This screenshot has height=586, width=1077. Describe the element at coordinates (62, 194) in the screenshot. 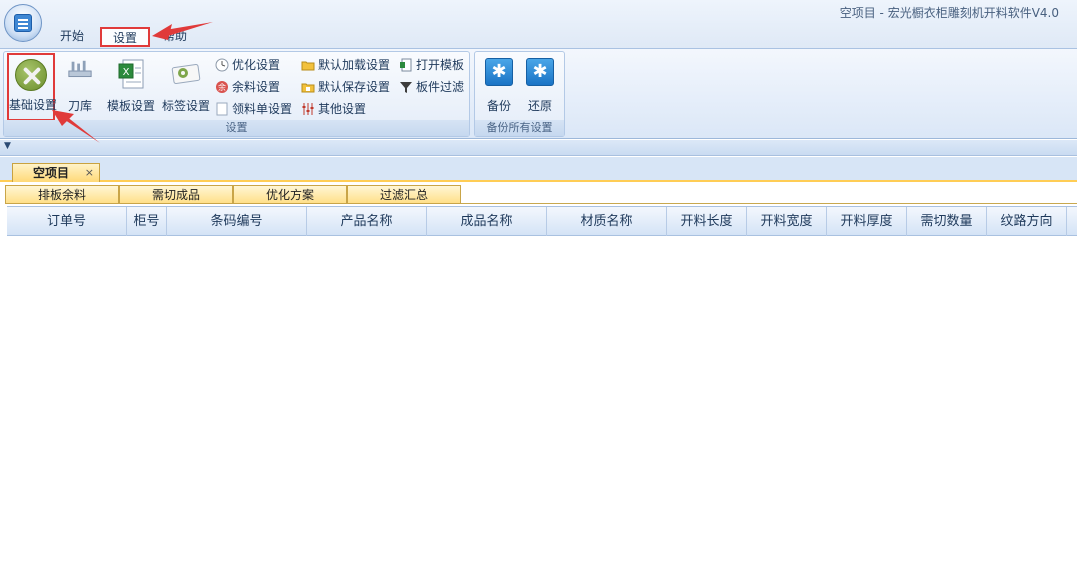

I see `tab-layout-remnant: 排板余料` at that location.